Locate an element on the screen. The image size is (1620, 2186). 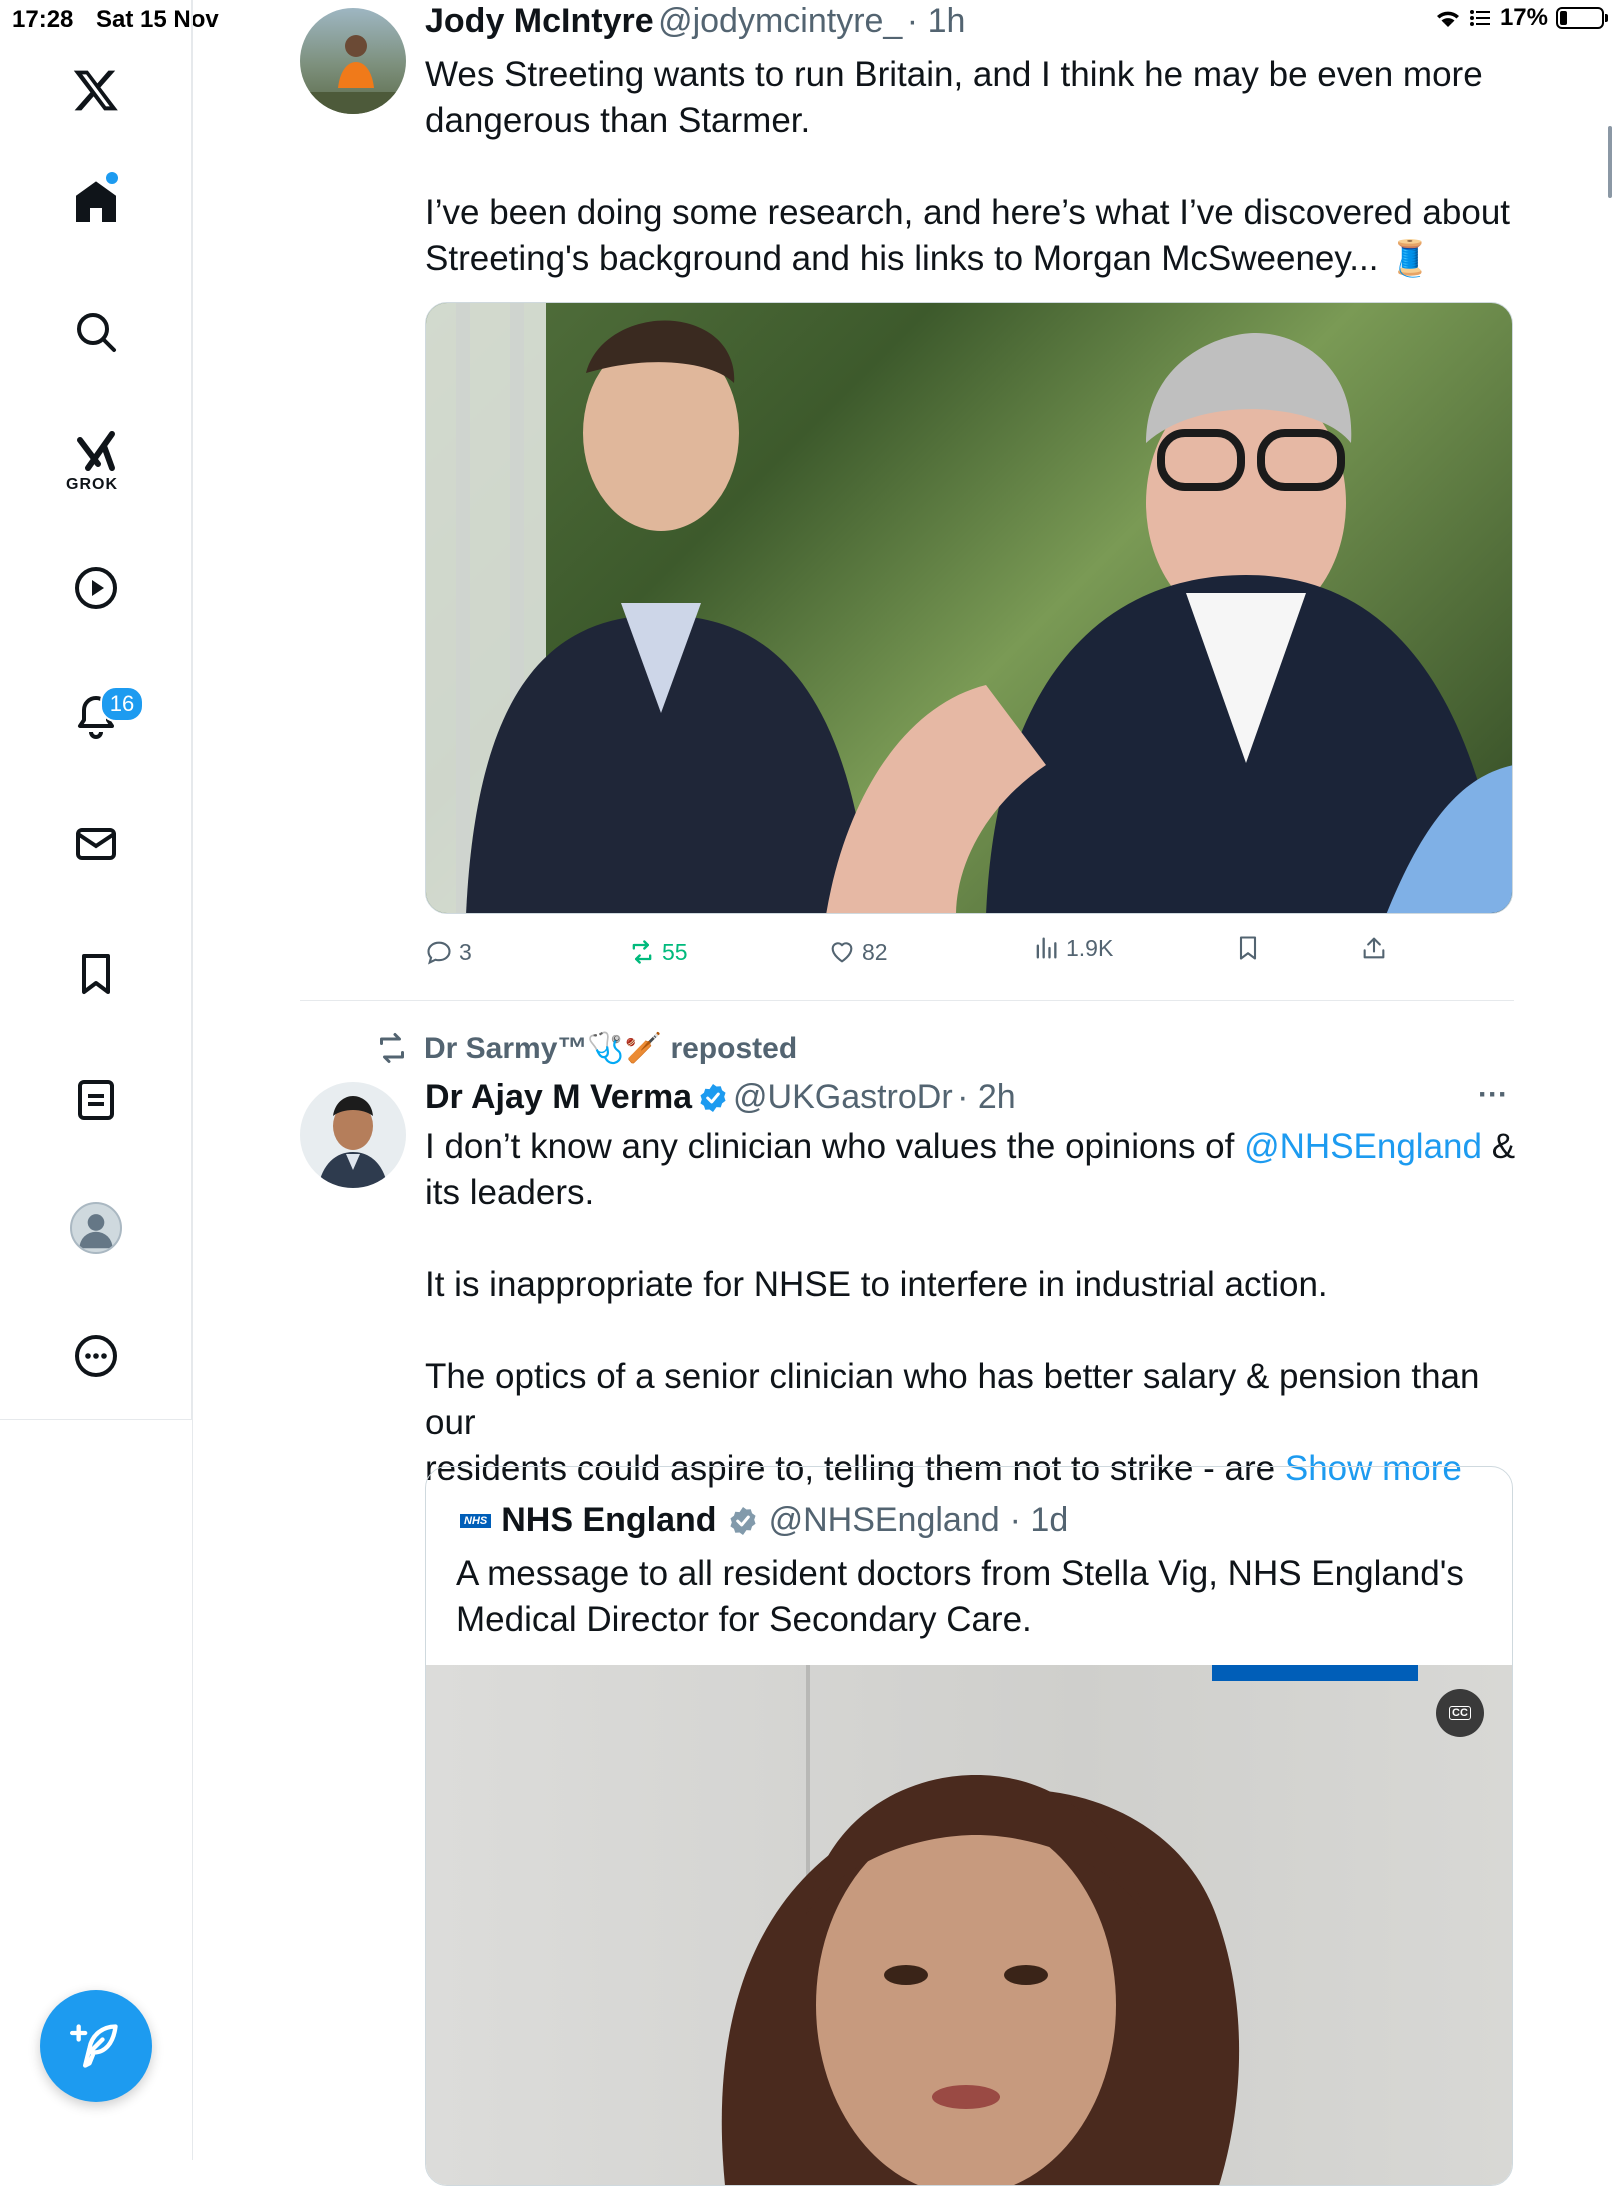
tweet1-handle: @jodymcintyre_ is located at coordinates (780, 21).